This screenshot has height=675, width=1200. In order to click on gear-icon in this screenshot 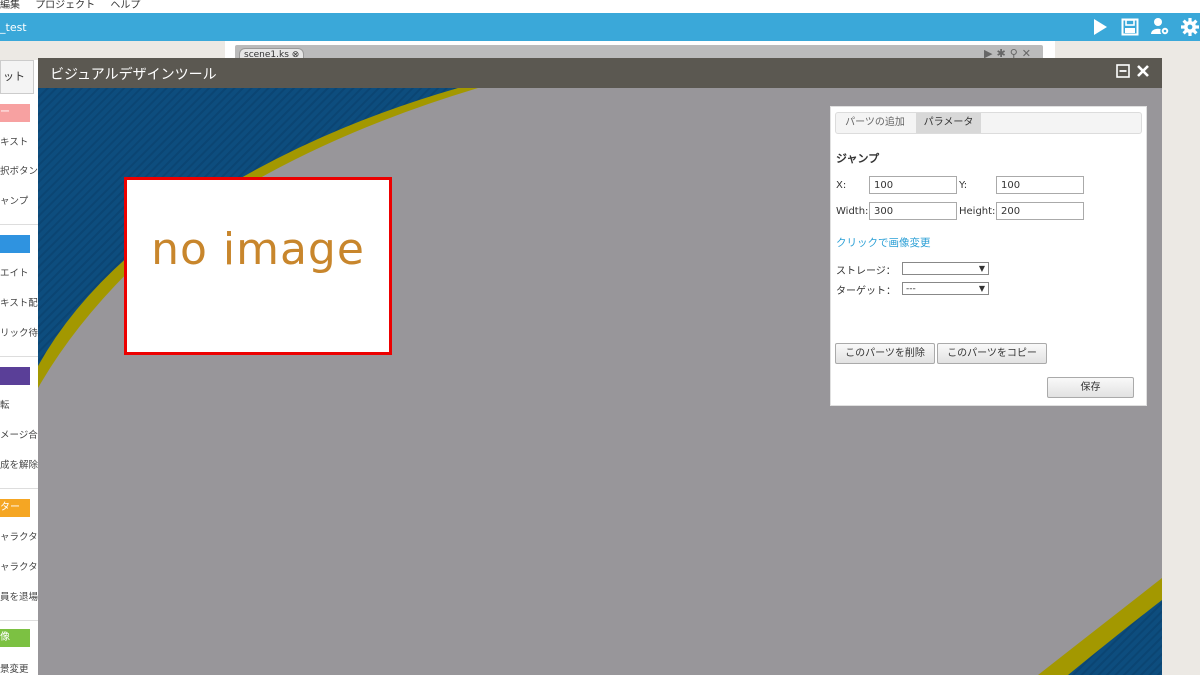, I will do `click(1190, 27)`.